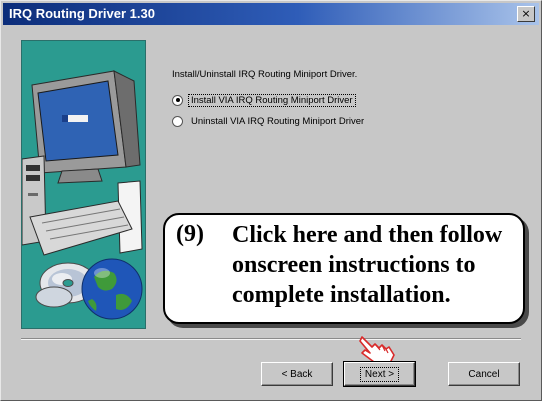  Describe the element at coordinates (271, 14) in the screenshot. I see `title-bar: IRQ Routing Driver 1.30 ×` at that location.